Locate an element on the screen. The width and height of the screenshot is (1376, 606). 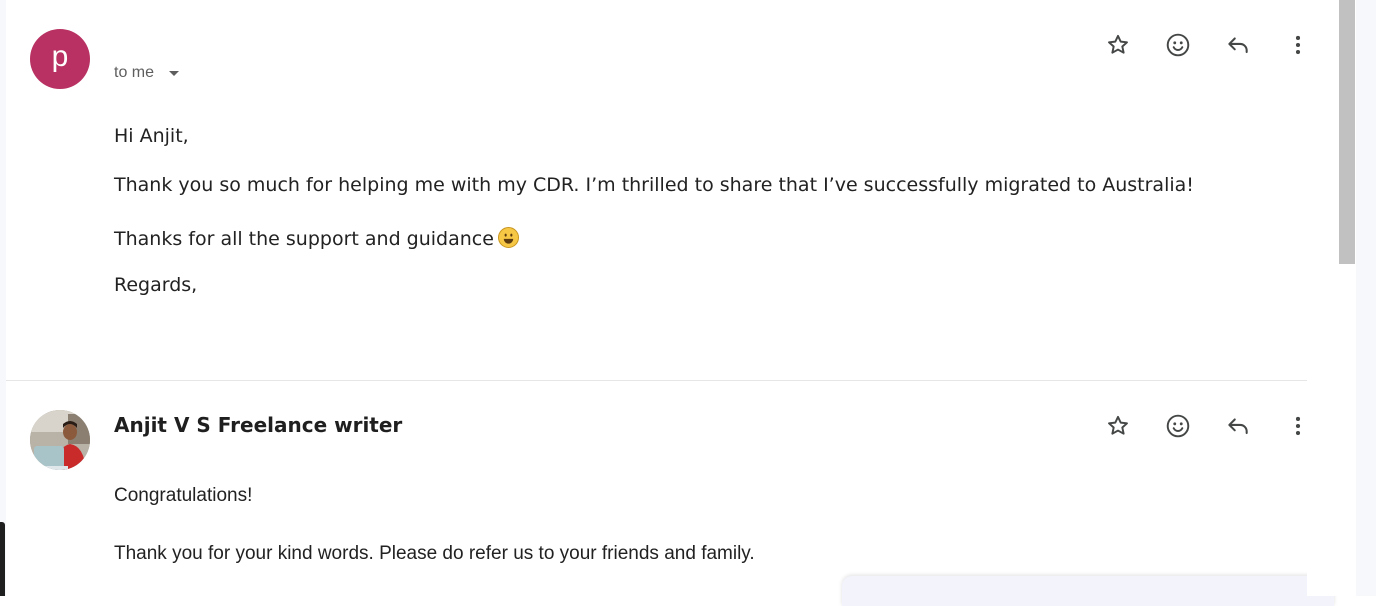
message-closing: Regards, is located at coordinates (156, 285).